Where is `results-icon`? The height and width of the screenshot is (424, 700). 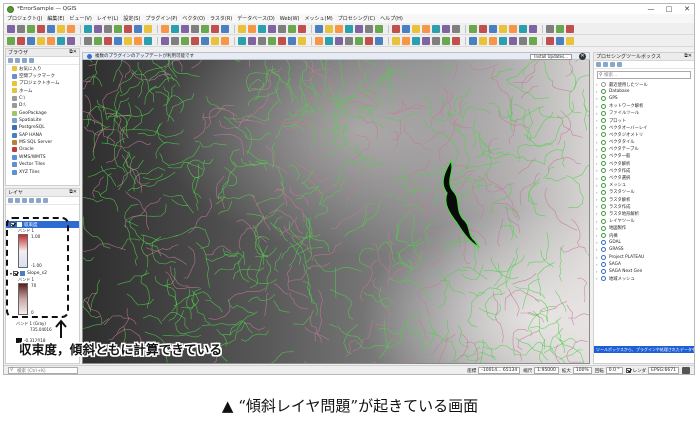
results-icon is located at coordinates (612, 64).